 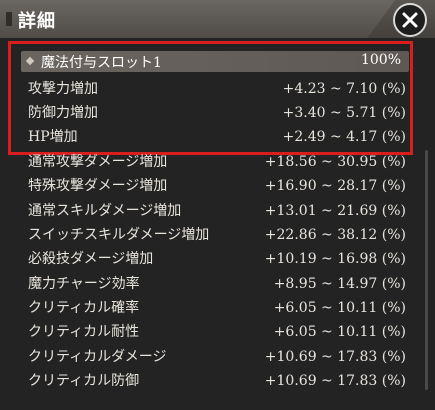 What do you see at coordinates (335, 211) in the screenshot?
I see `stat-value: +13.01 ~ 21.69 (%)` at bounding box center [335, 211].